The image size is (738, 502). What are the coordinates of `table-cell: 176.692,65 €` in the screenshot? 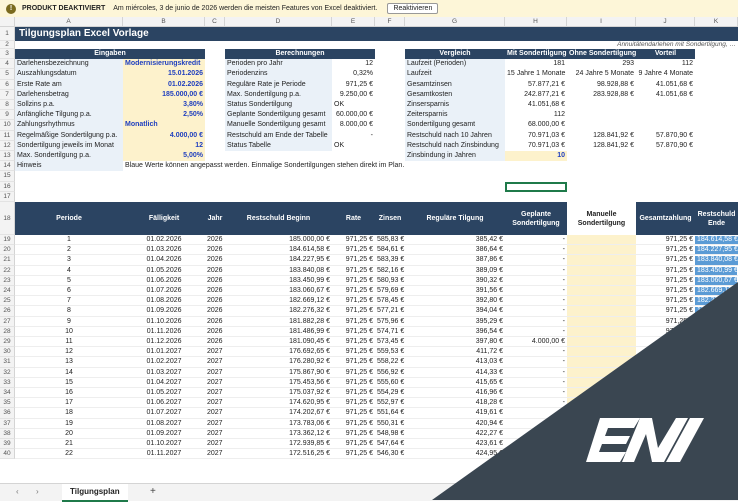 It's located at (716, 342).